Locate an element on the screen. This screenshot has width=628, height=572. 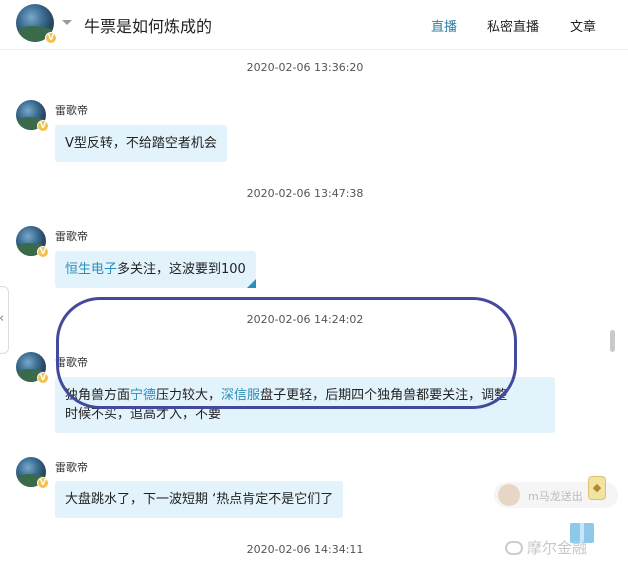
message-text: 盘子更轻，后期四个独角兽都要关注，调整 is located at coordinates (384, 395).